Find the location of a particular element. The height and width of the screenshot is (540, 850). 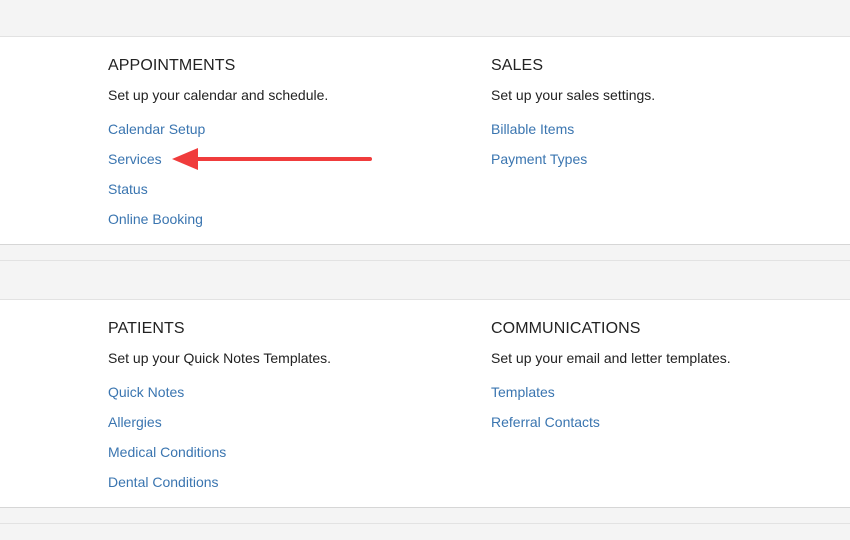

online-booking-link: Online Booking is located at coordinates (155, 219).